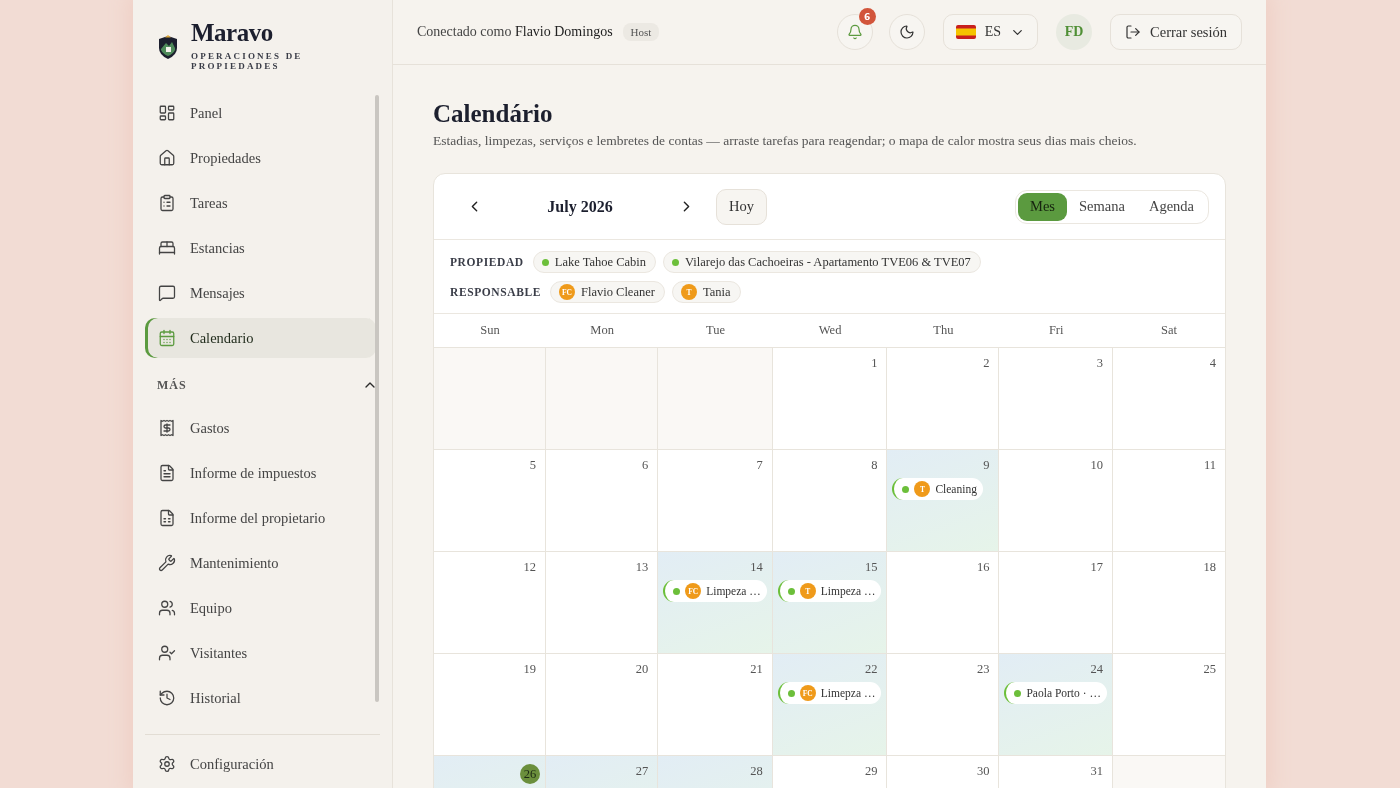 The width and height of the screenshot is (1400, 788). I want to click on day-number: 24, so click(1097, 669).